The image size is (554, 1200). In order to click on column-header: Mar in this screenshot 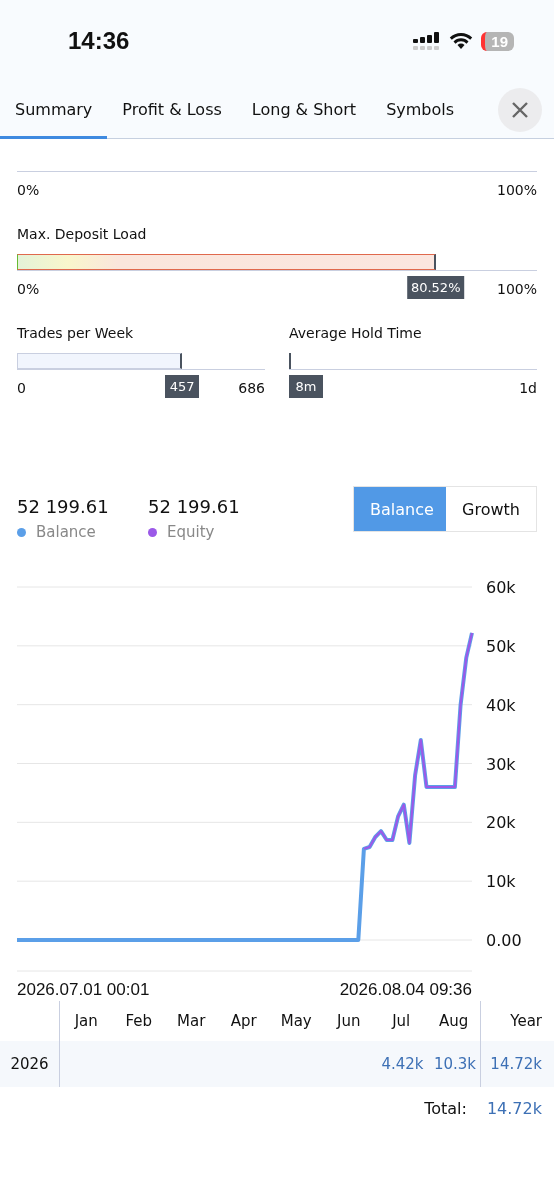, I will do `click(191, 1021)`.